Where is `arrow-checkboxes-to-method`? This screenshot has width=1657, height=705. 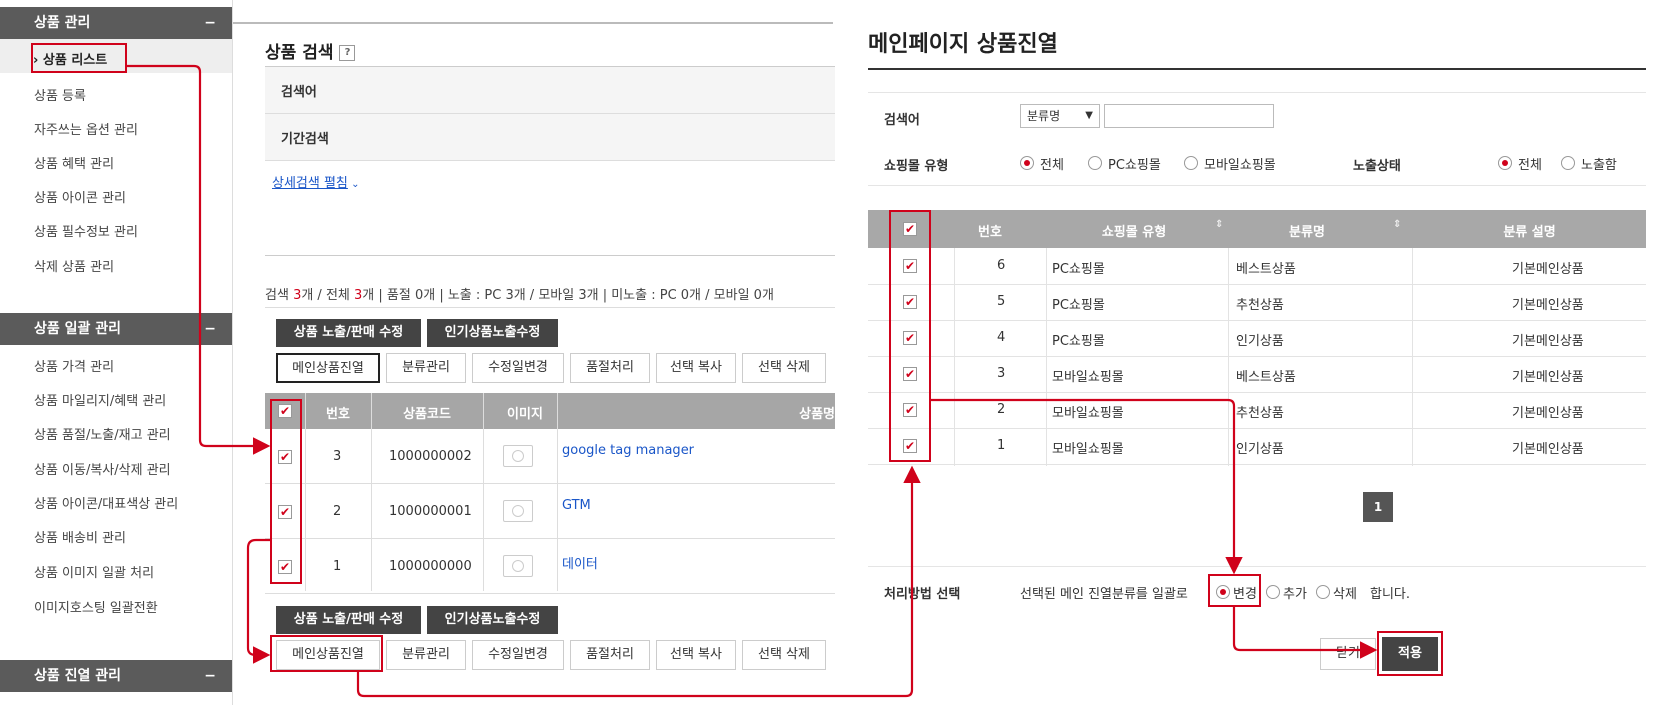
arrow-checkboxes-to-method is located at coordinates (1087, 486).